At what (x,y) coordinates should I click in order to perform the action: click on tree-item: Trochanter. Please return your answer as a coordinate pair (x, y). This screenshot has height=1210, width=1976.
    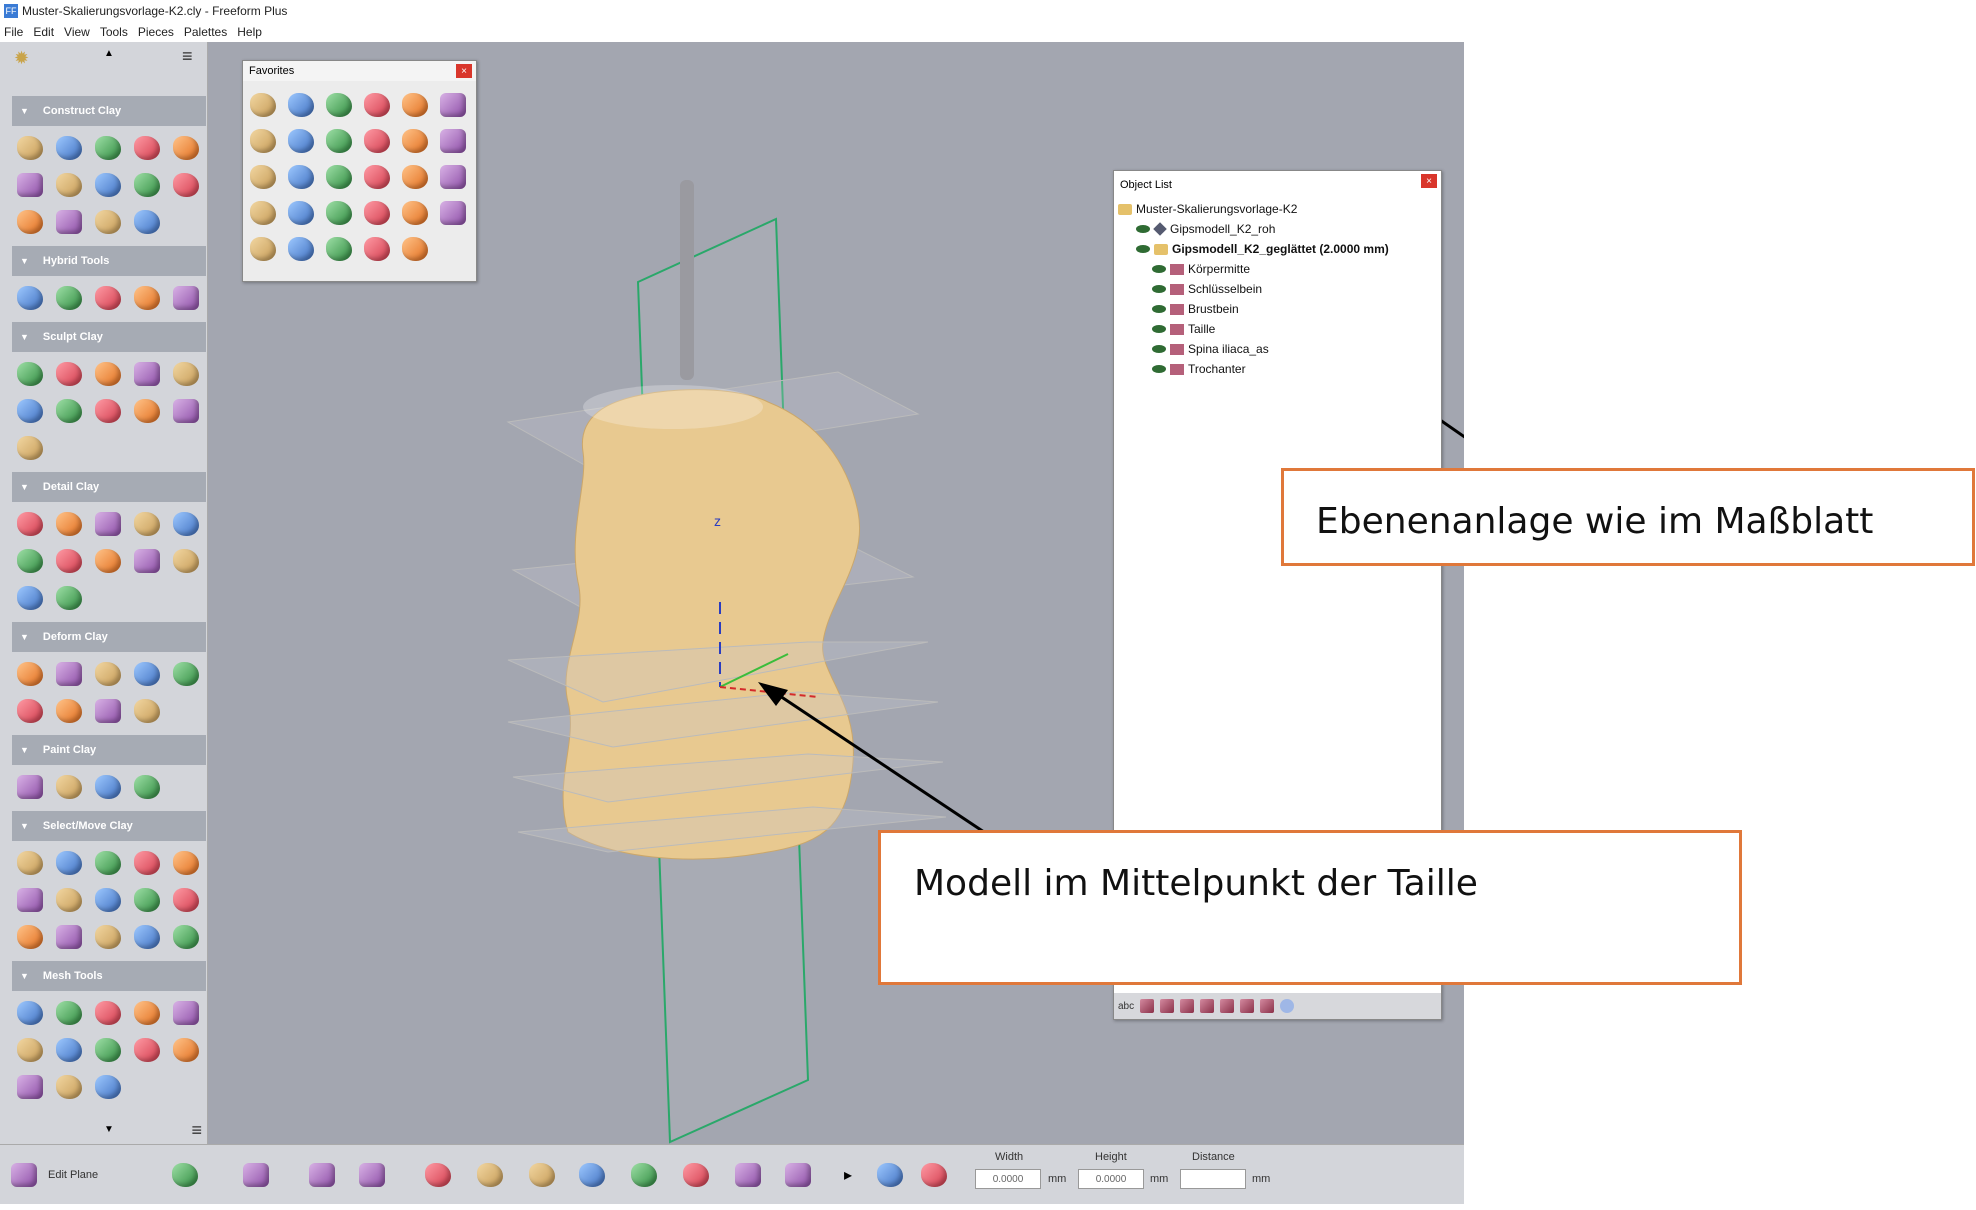
    Looking at the image, I should click on (1279, 369).